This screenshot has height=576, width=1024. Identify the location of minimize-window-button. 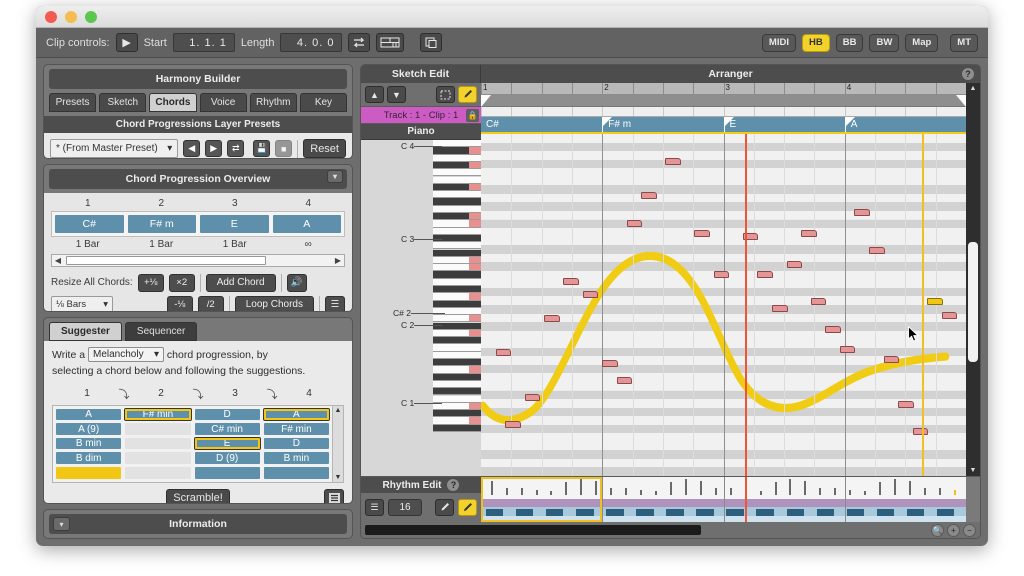
(71, 16).